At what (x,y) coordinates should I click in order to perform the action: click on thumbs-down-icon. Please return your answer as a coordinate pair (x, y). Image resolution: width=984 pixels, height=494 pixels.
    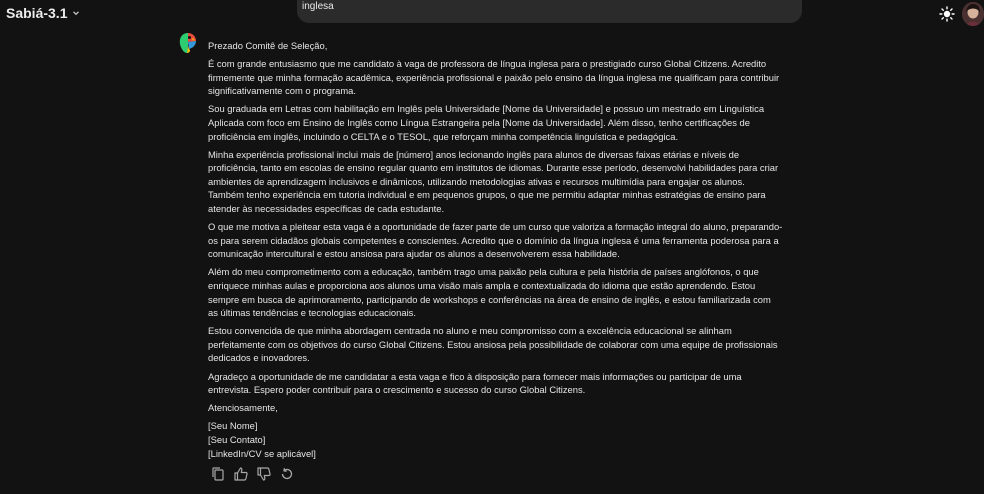
    Looking at the image, I should click on (264, 474).